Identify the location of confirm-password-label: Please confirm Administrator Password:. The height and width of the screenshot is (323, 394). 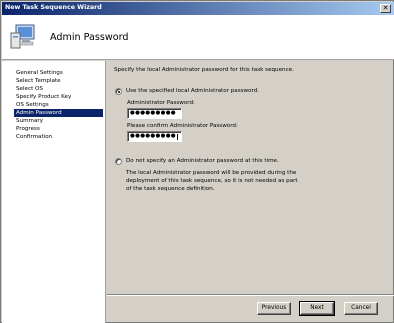
(182, 126).